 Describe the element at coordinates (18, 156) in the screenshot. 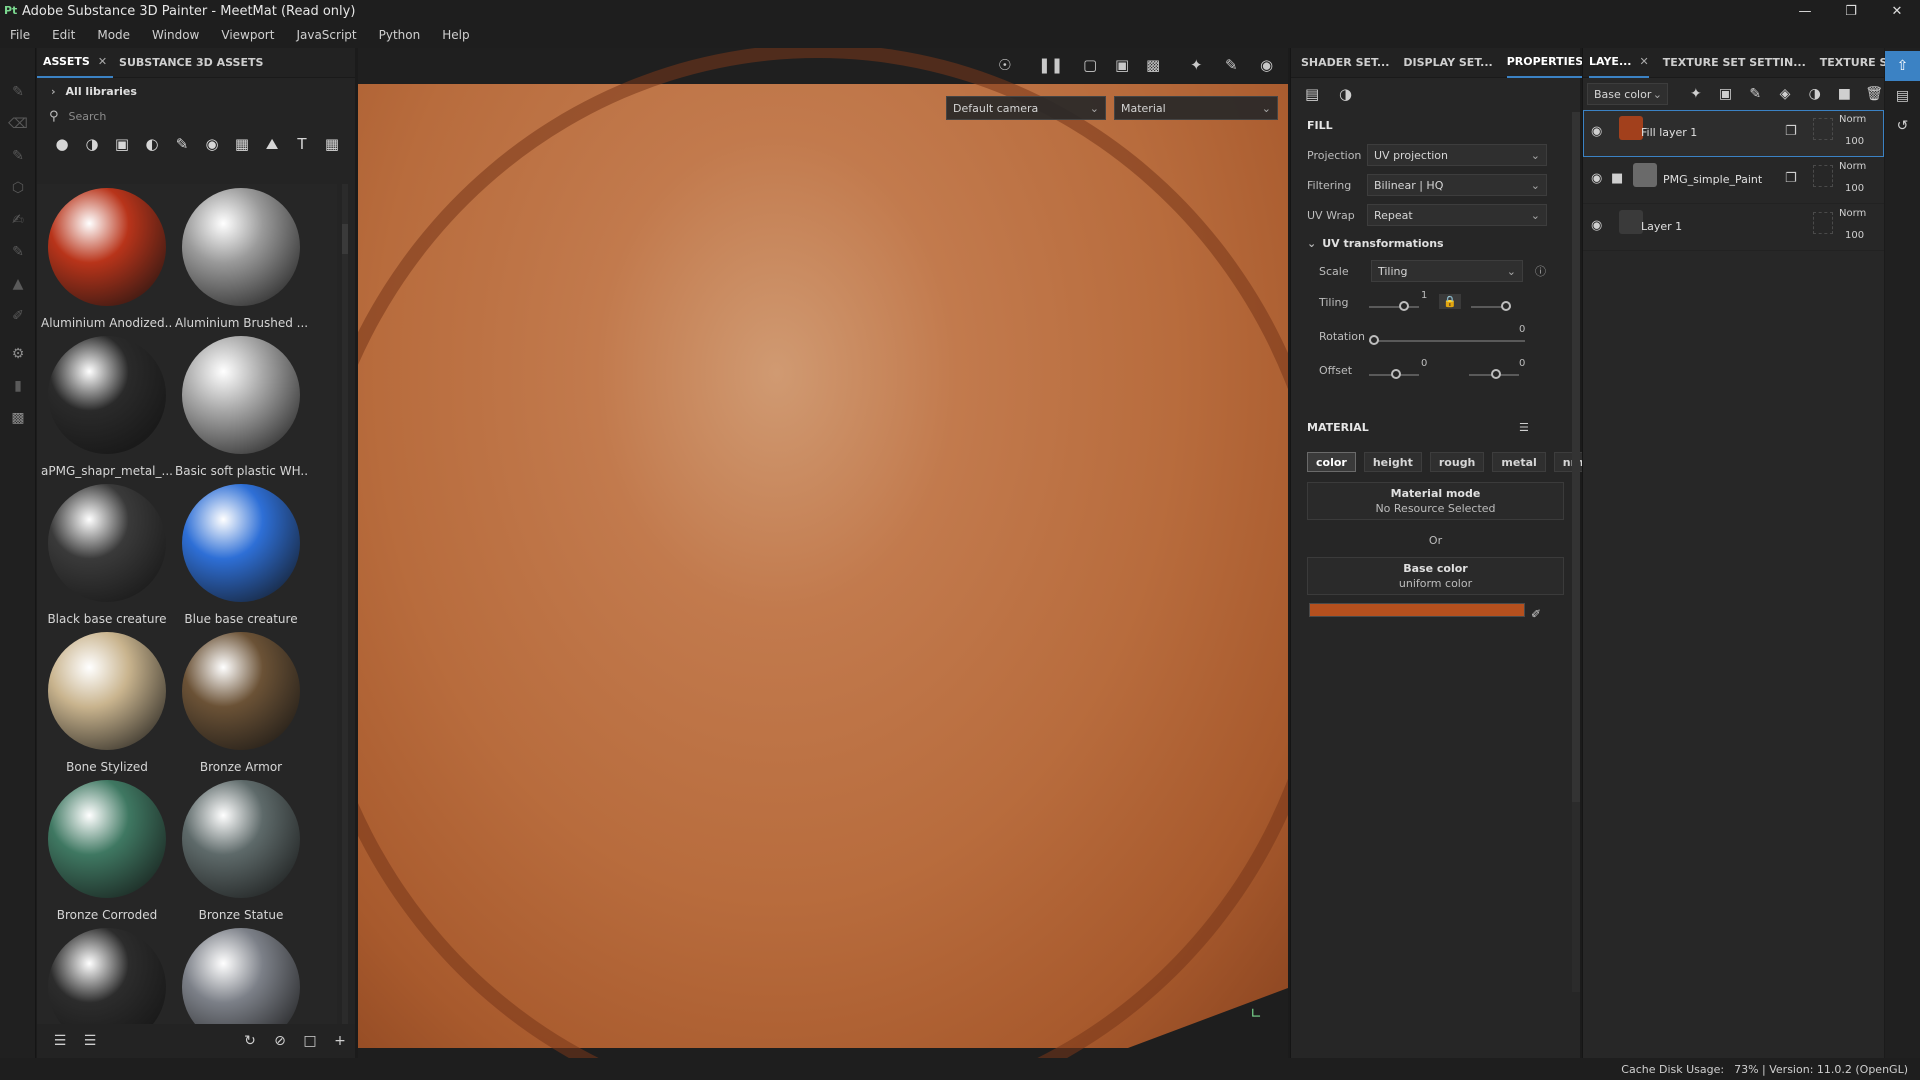

I see `projection-icon: ✎` at that location.